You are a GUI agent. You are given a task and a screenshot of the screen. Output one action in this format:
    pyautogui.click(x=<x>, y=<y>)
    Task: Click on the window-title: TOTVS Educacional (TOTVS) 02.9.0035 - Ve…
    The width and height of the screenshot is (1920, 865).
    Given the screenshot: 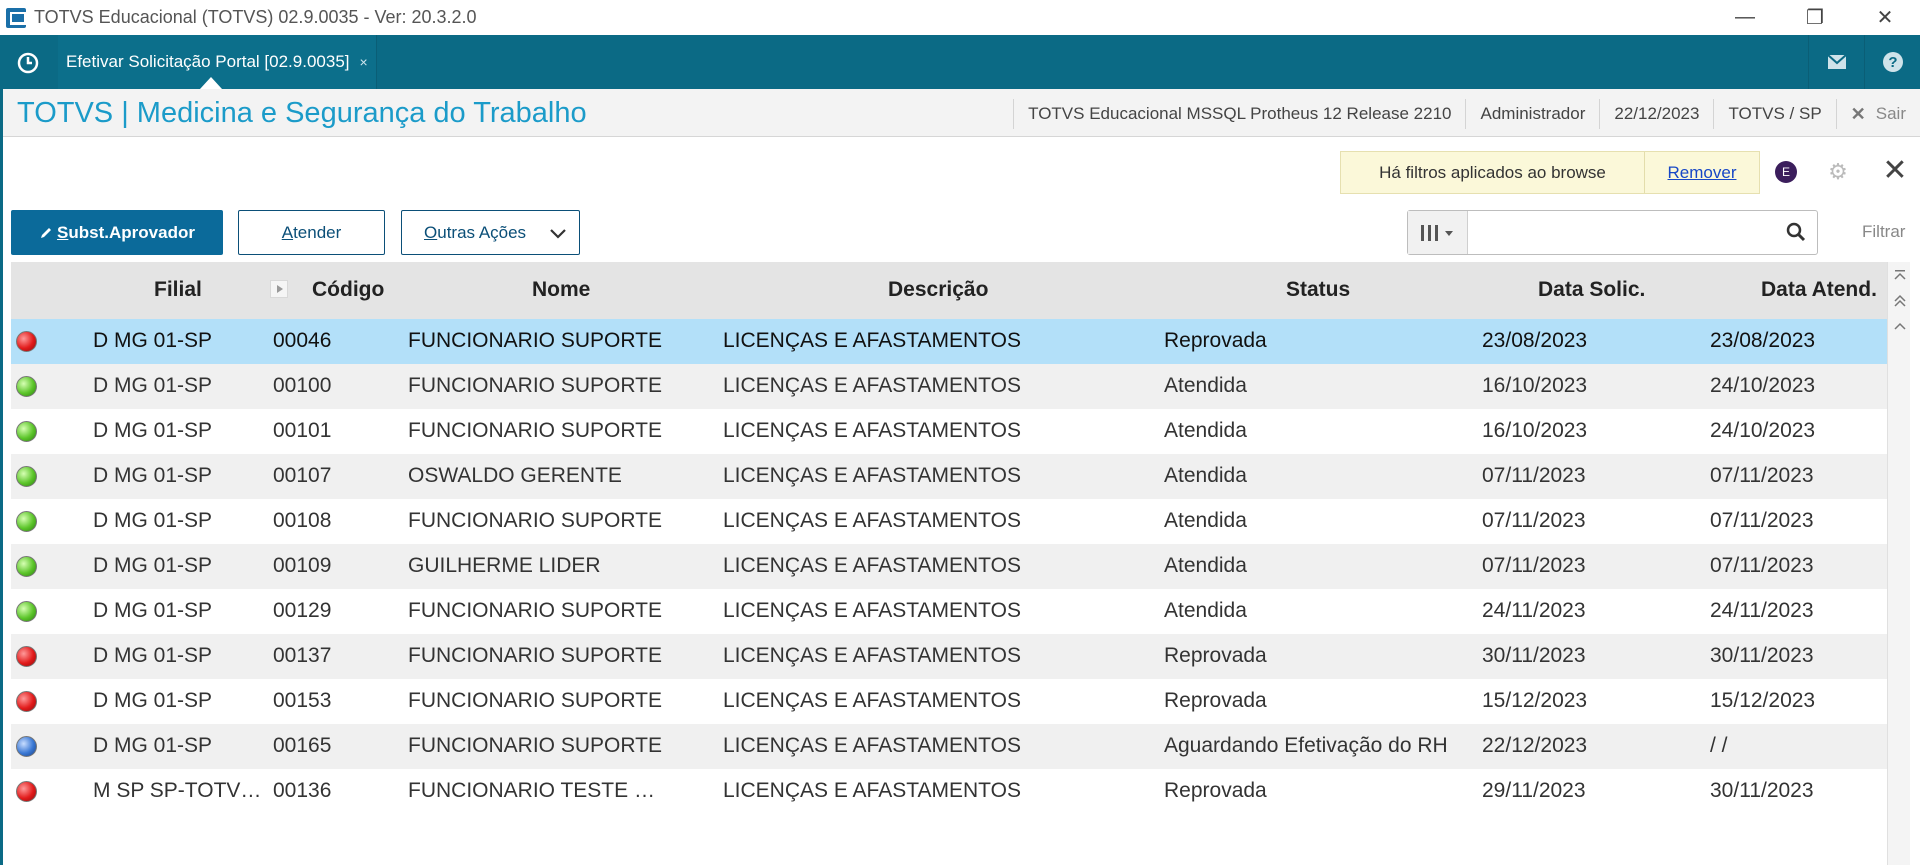 What is the action you would take?
    pyautogui.click(x=255, y=17)
    